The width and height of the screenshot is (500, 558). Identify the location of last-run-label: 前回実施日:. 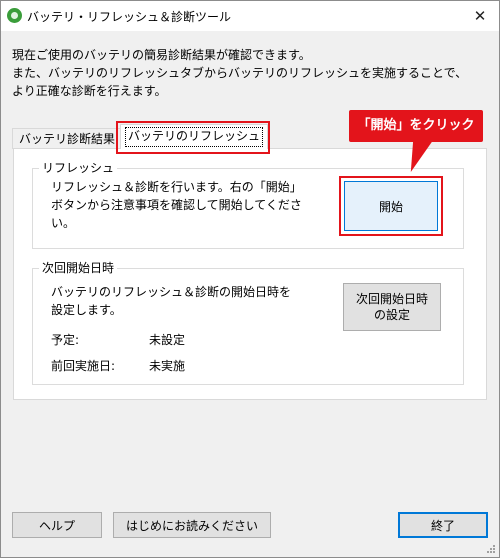
(83, 366).